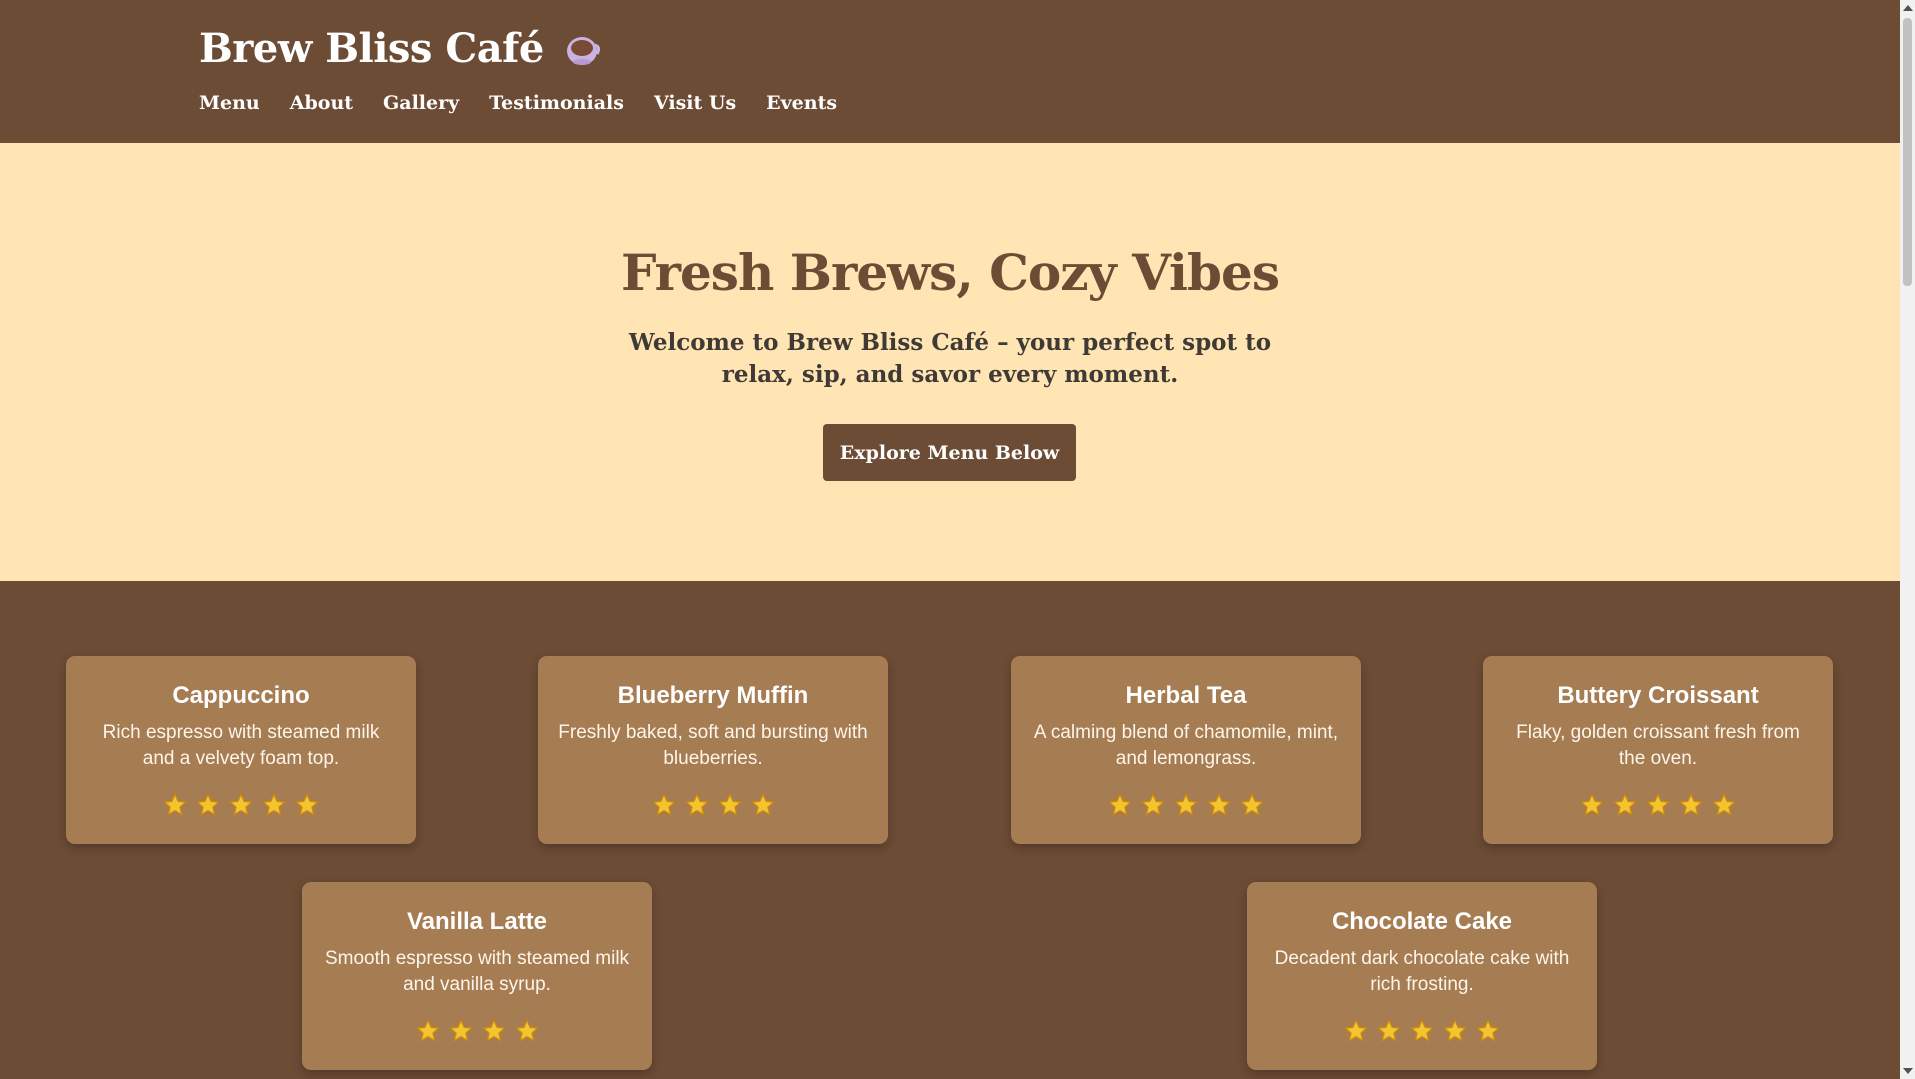 Image resolution: width=1915 pixels, height=1079 pixels. What do you see at coordinates (801, 103) in the screenshot?
I see `nav-events: Events` at bounding box center [801, 103].